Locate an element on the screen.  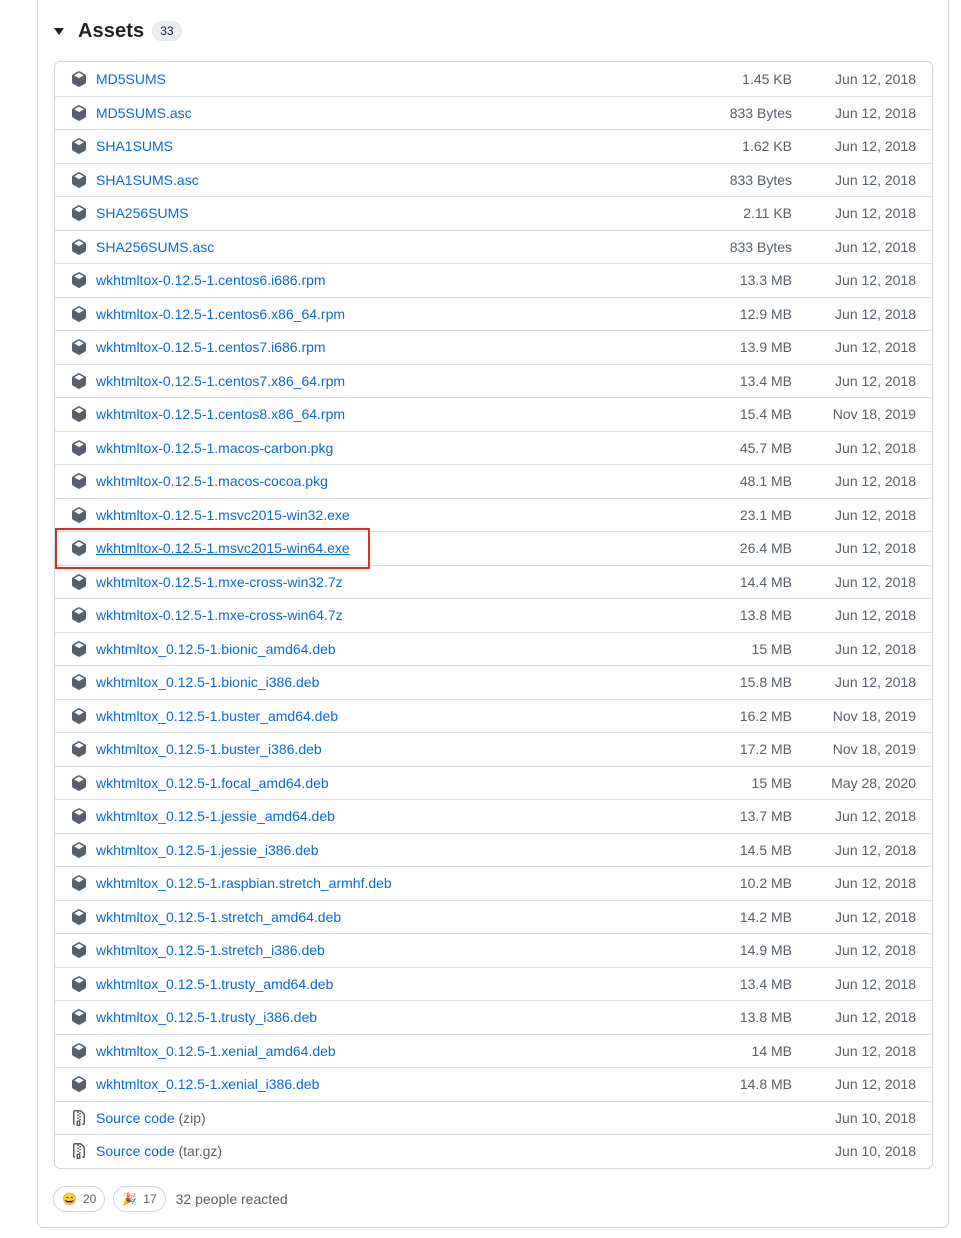
asset-download-link: MD5SUMS is located at coordinates (131, 79).